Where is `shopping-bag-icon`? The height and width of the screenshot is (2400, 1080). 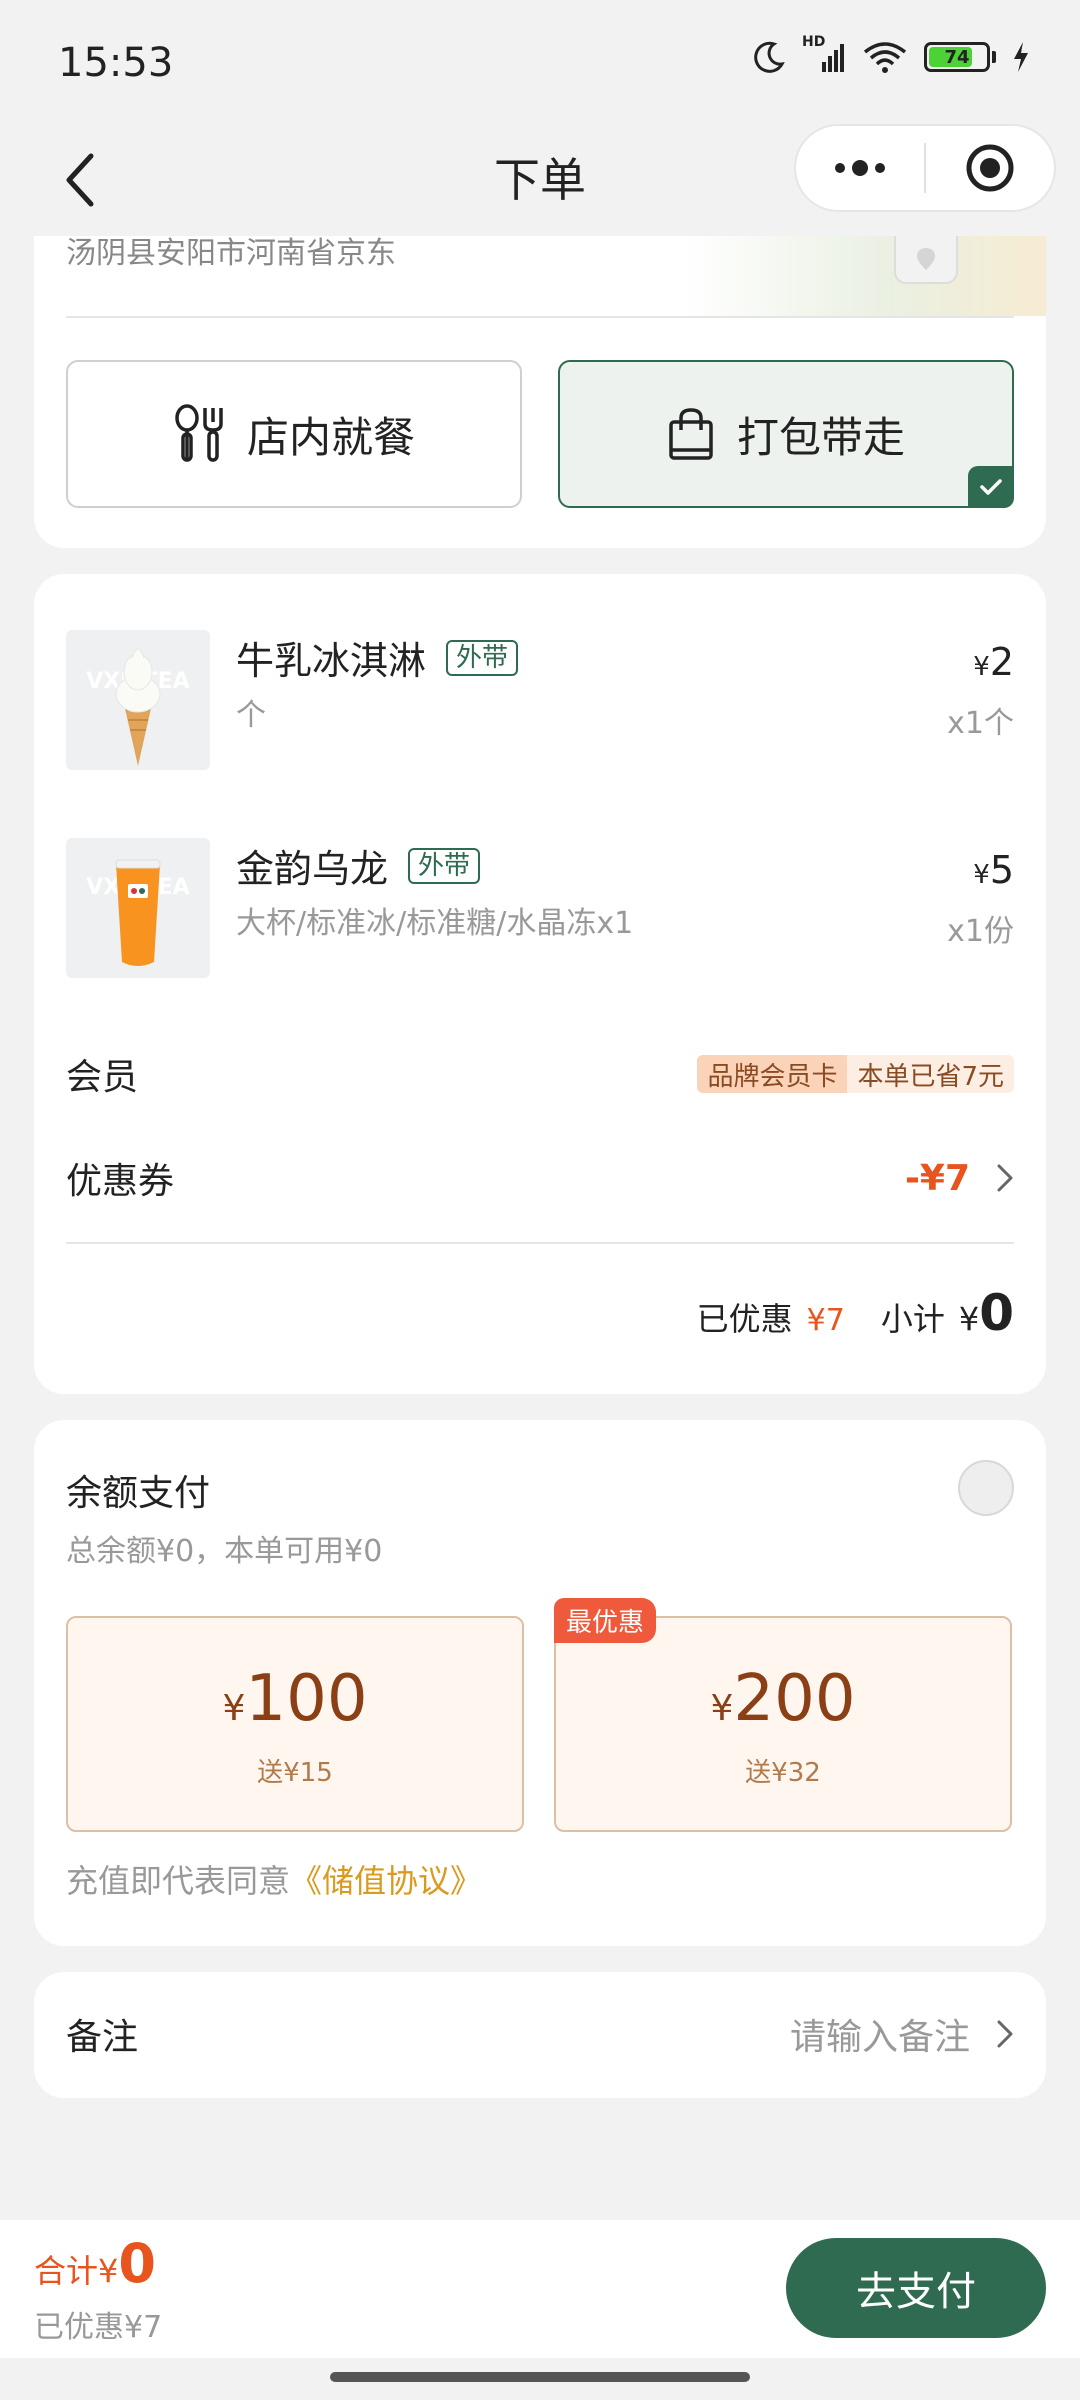 shopping-bag-icon is located at coordinates (691, 434).